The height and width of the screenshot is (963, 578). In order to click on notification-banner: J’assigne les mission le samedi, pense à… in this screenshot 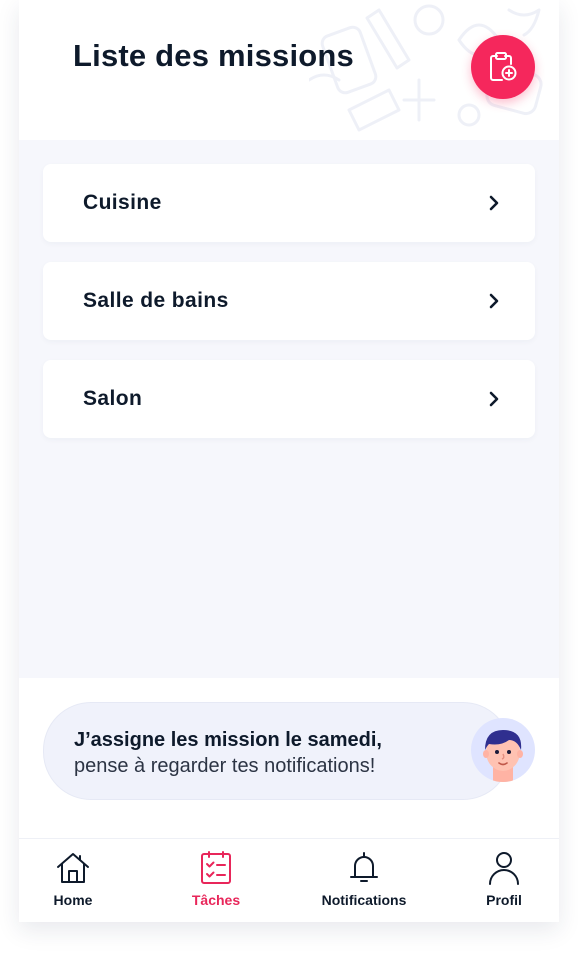, I will do `click(277, 751)`.